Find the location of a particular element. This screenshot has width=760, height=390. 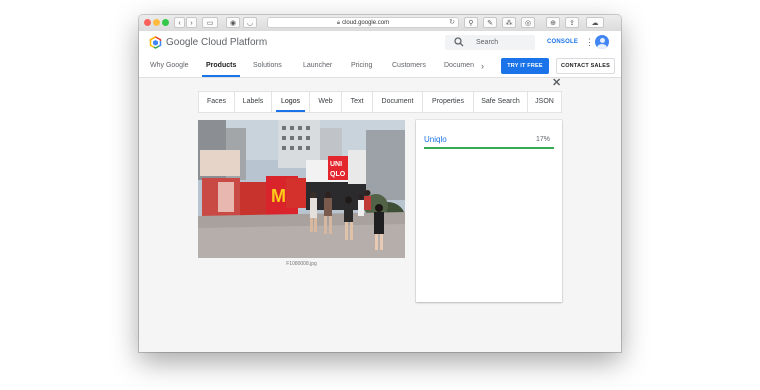

store-sign-bottom: QLO is located at coordinates (338, 174).